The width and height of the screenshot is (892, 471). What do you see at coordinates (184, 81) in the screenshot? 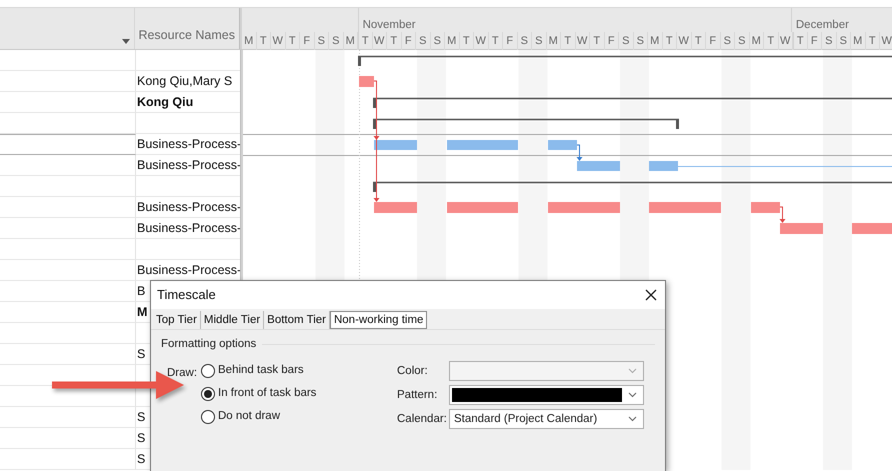
I see `resource-name: Kong Qiu,Mary S` at bounding box center [184, 81].